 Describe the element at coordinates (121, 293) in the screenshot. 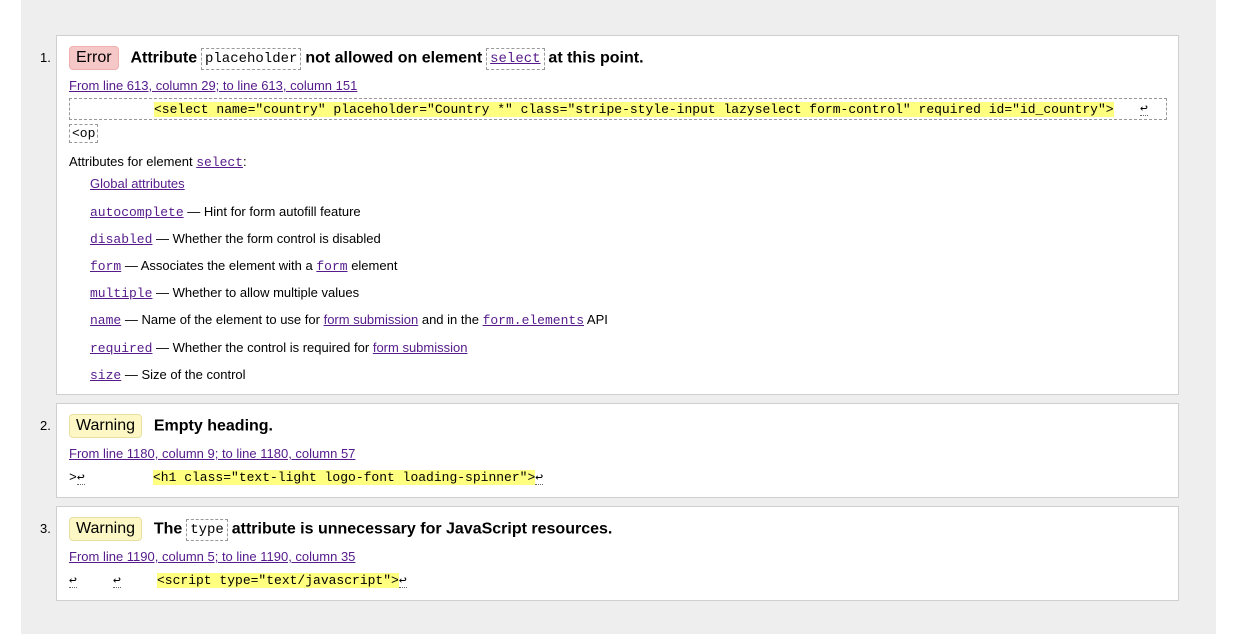

I see `attribute-link: multiple` at that location.